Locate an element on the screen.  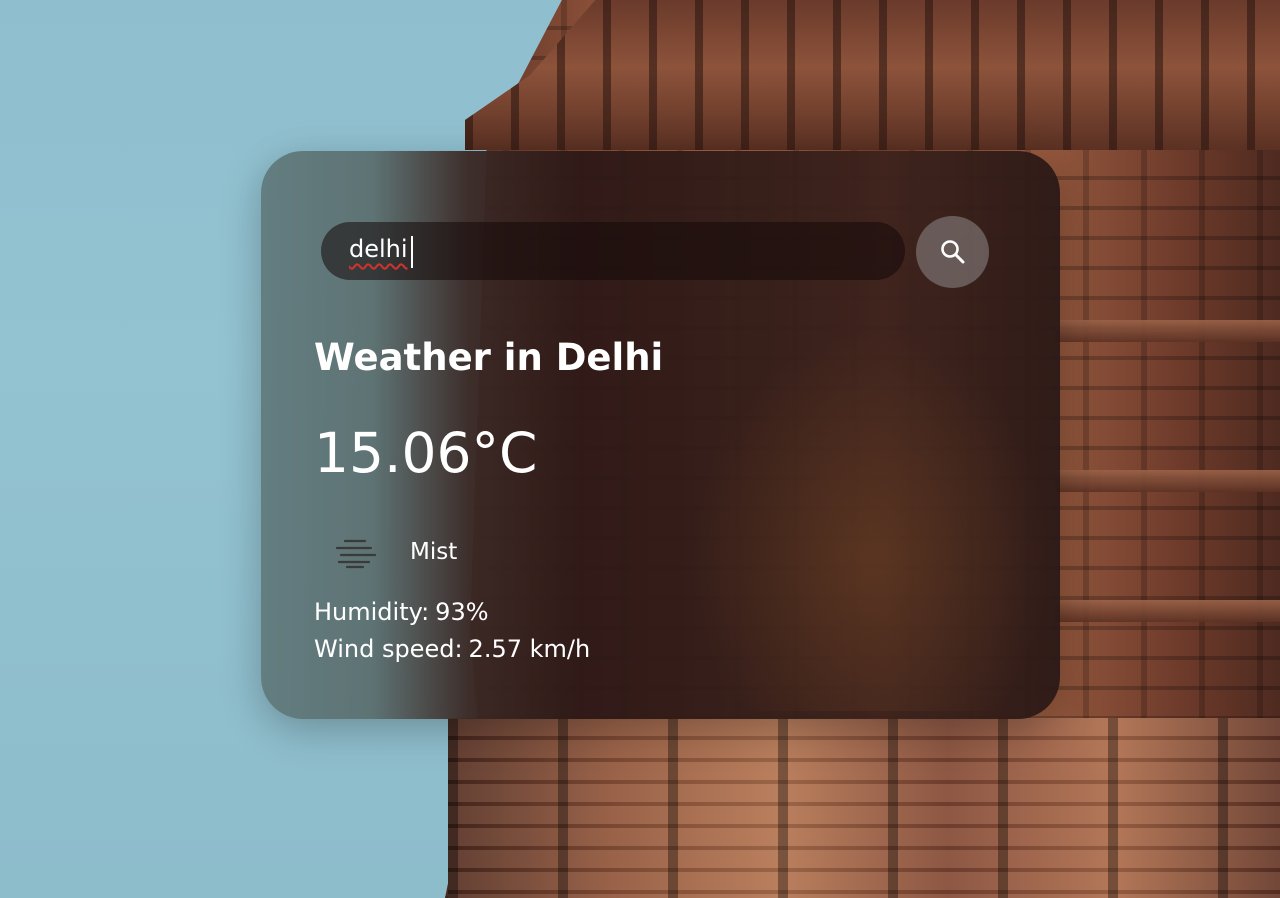
weather-title: Weather in Delhi is located at coordinates (489, 357).